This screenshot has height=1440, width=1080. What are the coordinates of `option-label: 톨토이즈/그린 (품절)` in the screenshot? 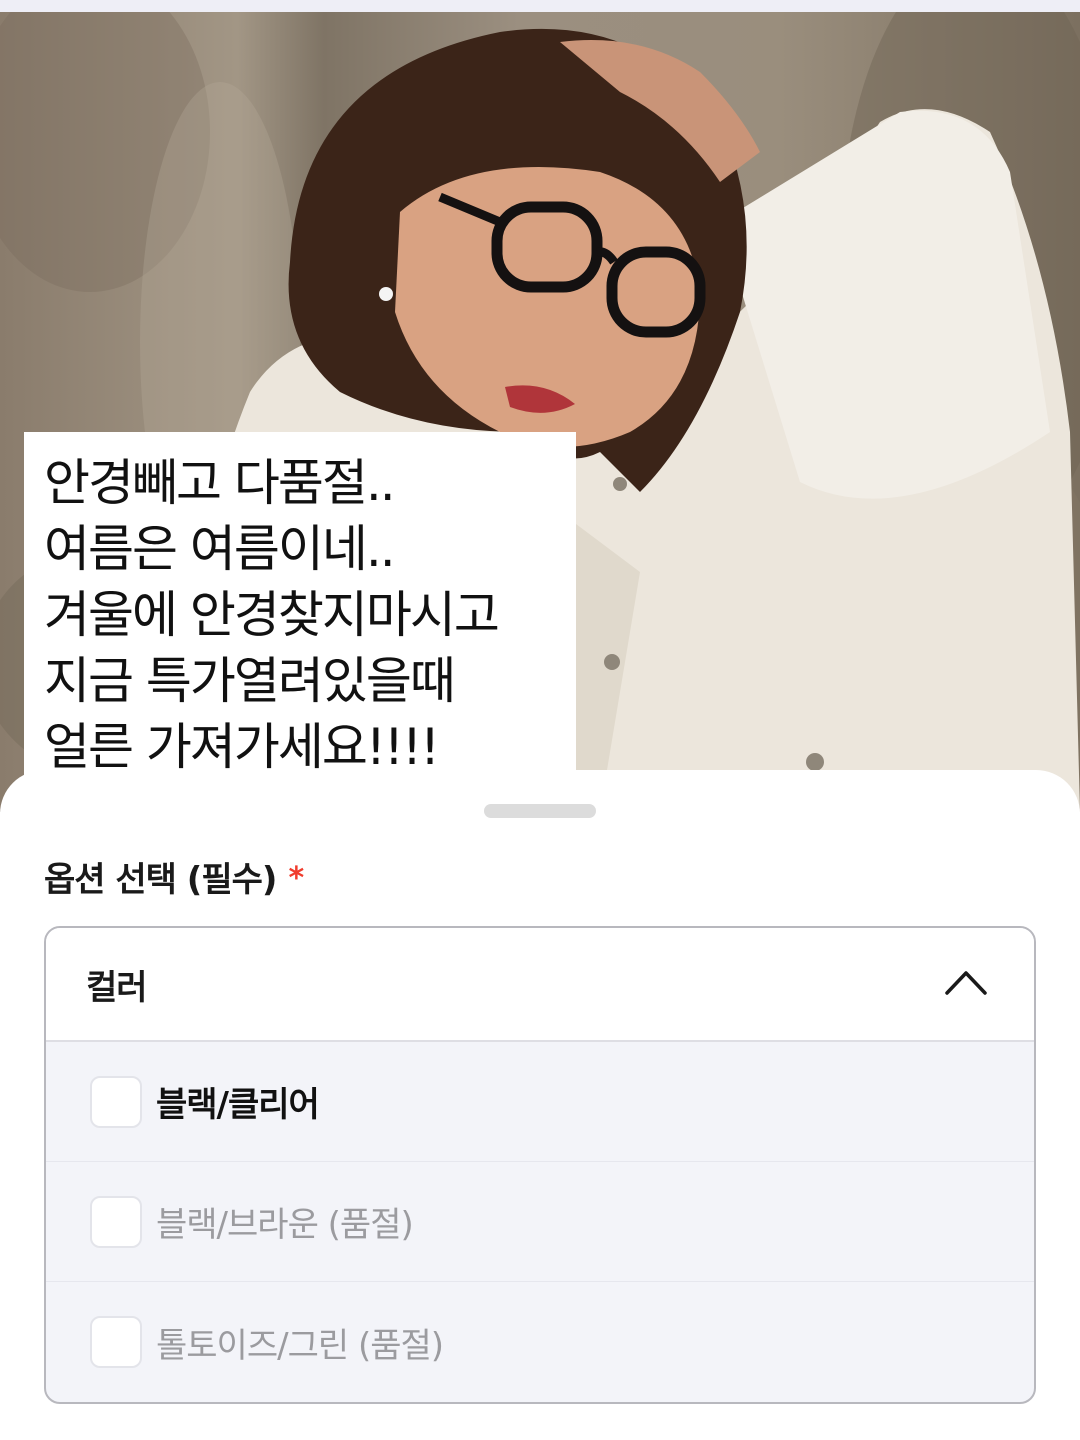 It's located at (300, 1345).